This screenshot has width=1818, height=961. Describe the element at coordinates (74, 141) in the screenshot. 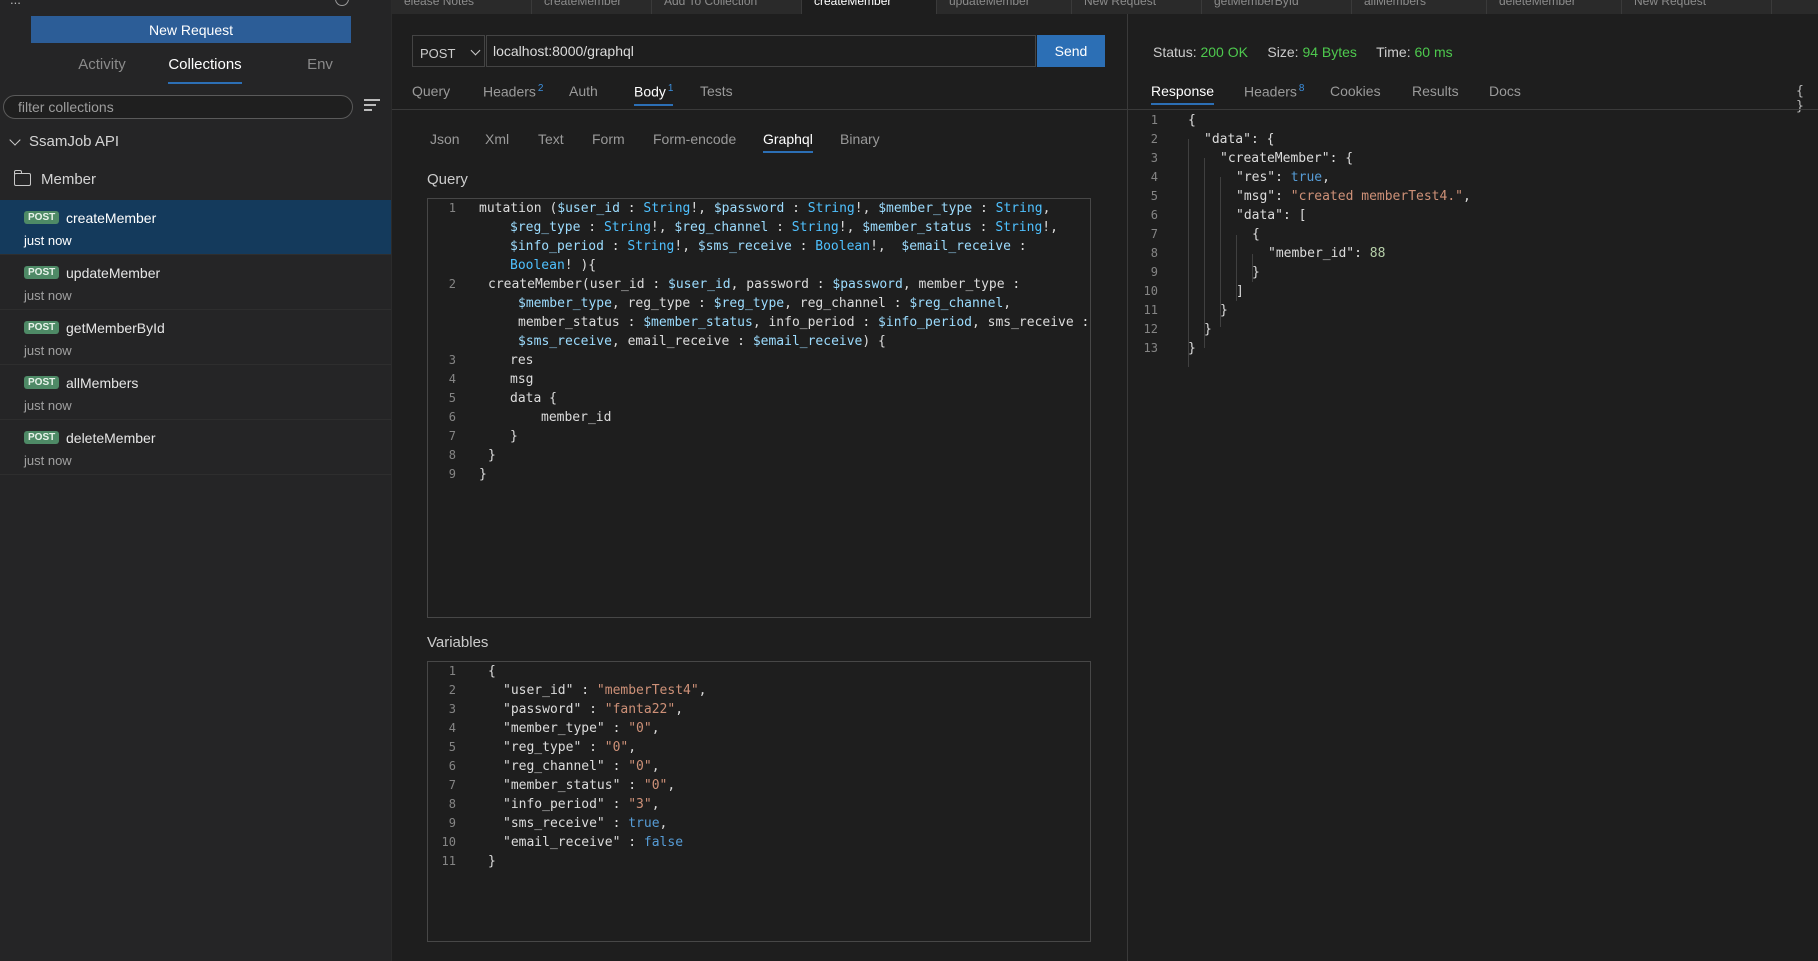

I see `collection-name: SsamJob API` at that location.